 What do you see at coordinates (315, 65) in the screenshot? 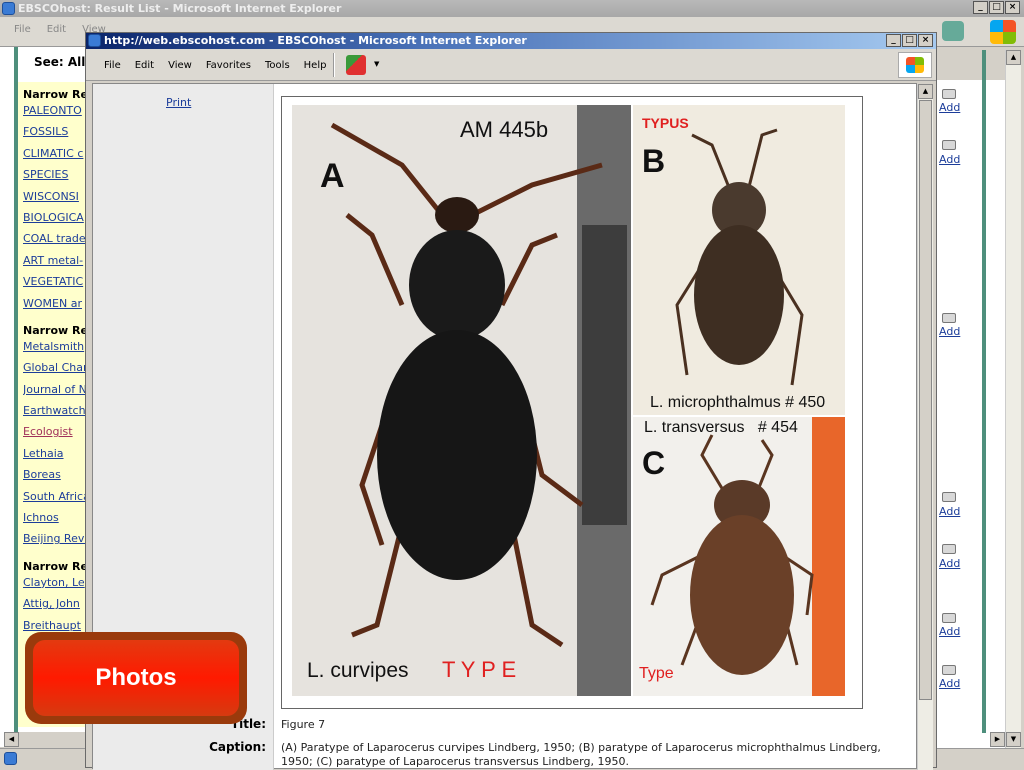
I see `menu-help: Help` at bounding box center [315, 65].